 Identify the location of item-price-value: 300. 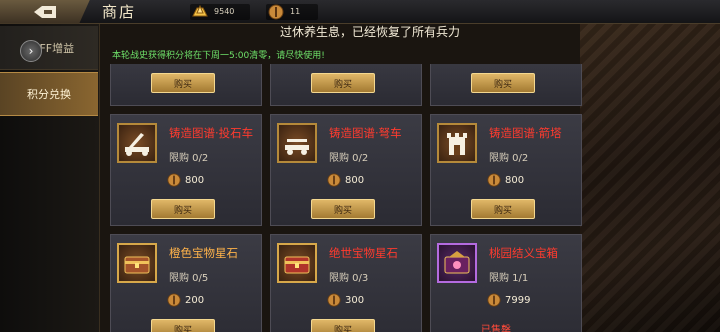
(355, 300).